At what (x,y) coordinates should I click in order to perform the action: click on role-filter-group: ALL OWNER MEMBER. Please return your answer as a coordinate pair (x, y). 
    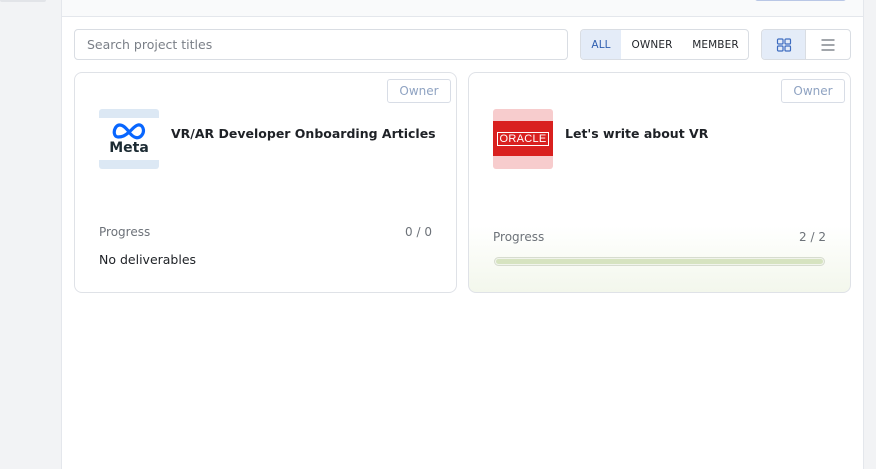
    Looking at the image, I should click on (664, 44).